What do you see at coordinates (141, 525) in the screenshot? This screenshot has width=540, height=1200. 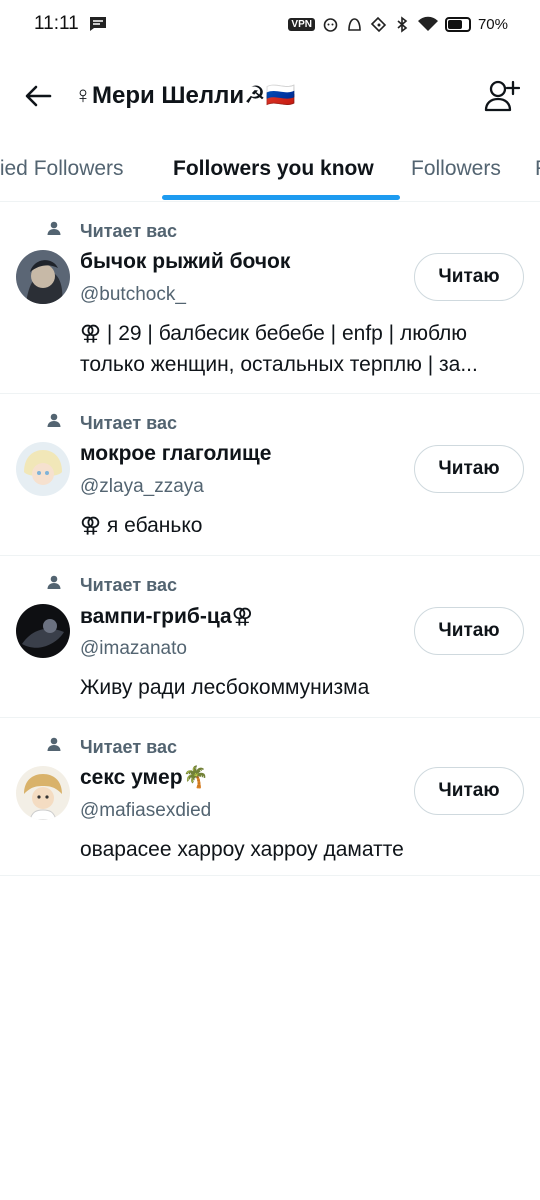 I see `bio-line: ⚢ я ебанько` at bounding box center [141, 525].